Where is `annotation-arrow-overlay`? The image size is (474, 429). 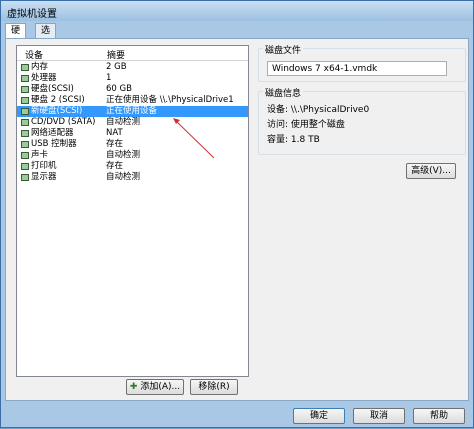 annotation-arrow-overlay is located at coordinates (194, 138).